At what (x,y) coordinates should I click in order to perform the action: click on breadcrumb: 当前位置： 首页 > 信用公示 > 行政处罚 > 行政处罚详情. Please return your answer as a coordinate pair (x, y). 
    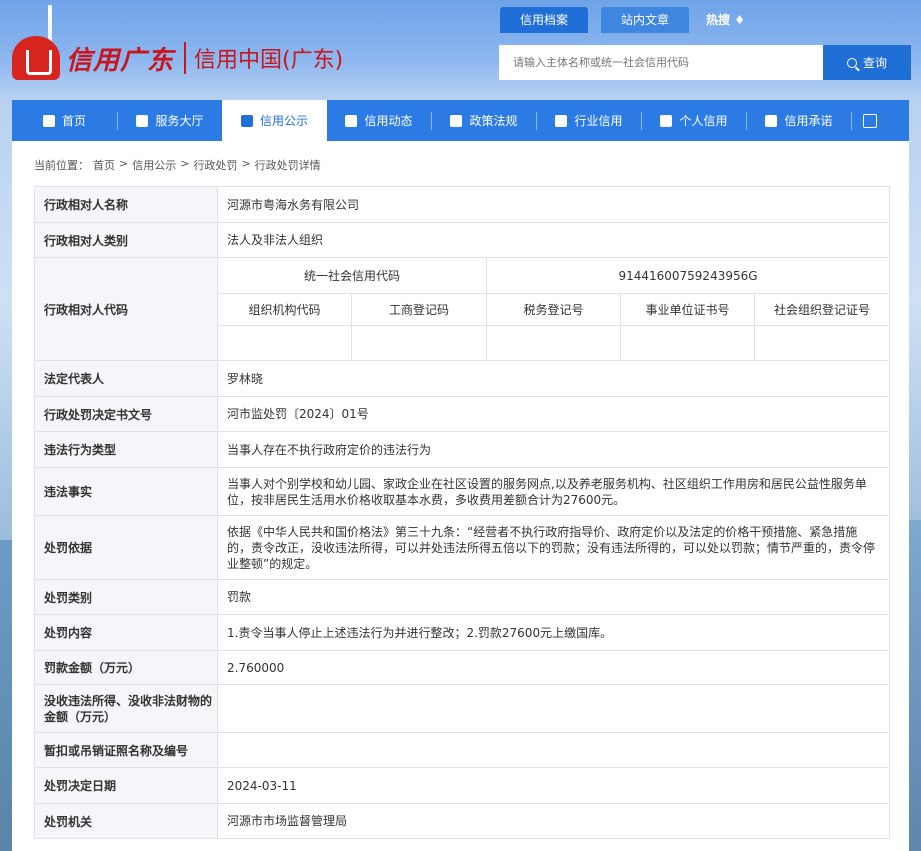
    Looking at the image, I should click on (177, 165).